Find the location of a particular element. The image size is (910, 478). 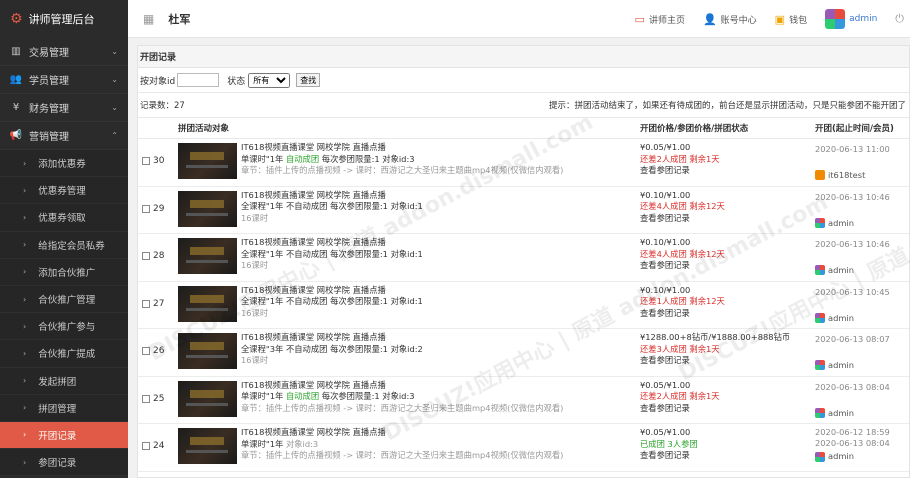

sidebar-item-label: 优惠券管理 is located at coordinates (62, 192).